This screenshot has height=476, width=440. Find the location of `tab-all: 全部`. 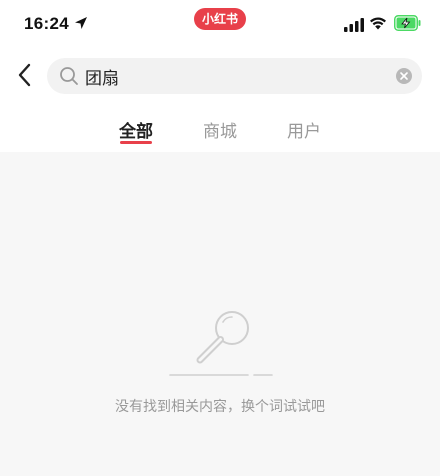

tab-all: 全部 is located at coordinates (136, 129).